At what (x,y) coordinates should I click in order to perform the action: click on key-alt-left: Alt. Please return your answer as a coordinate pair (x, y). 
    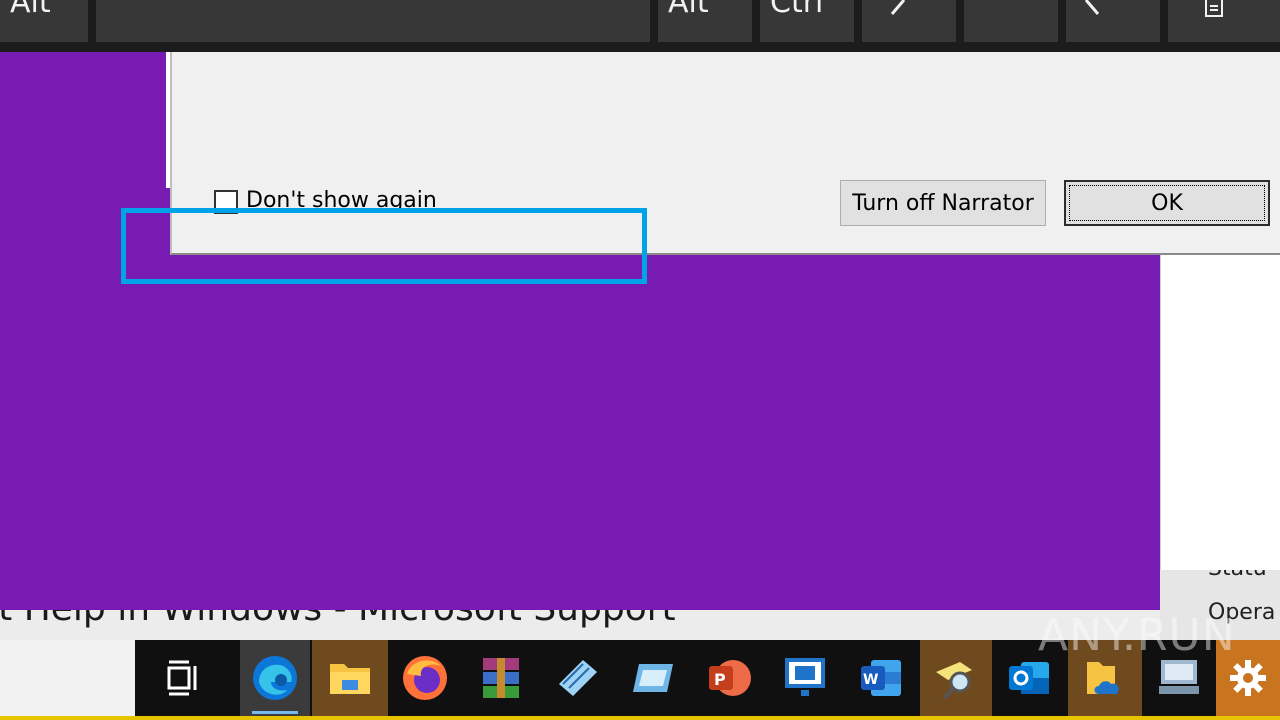
    Looking at the image, I should click on (44, 21).